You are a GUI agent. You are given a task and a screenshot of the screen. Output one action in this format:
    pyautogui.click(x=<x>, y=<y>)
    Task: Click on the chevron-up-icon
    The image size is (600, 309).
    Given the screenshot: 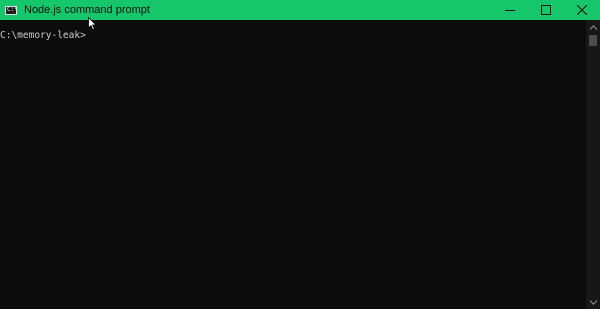 What is the action you would take?
    pyautogui.click(x=593, y=27)
    